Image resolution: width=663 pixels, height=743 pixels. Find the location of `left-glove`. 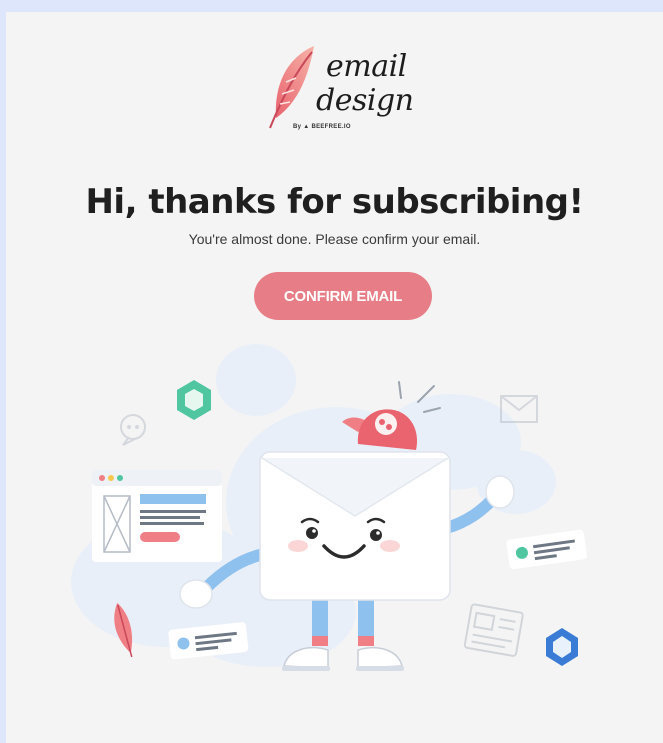

left-glove is located at coordinates (196, 594).